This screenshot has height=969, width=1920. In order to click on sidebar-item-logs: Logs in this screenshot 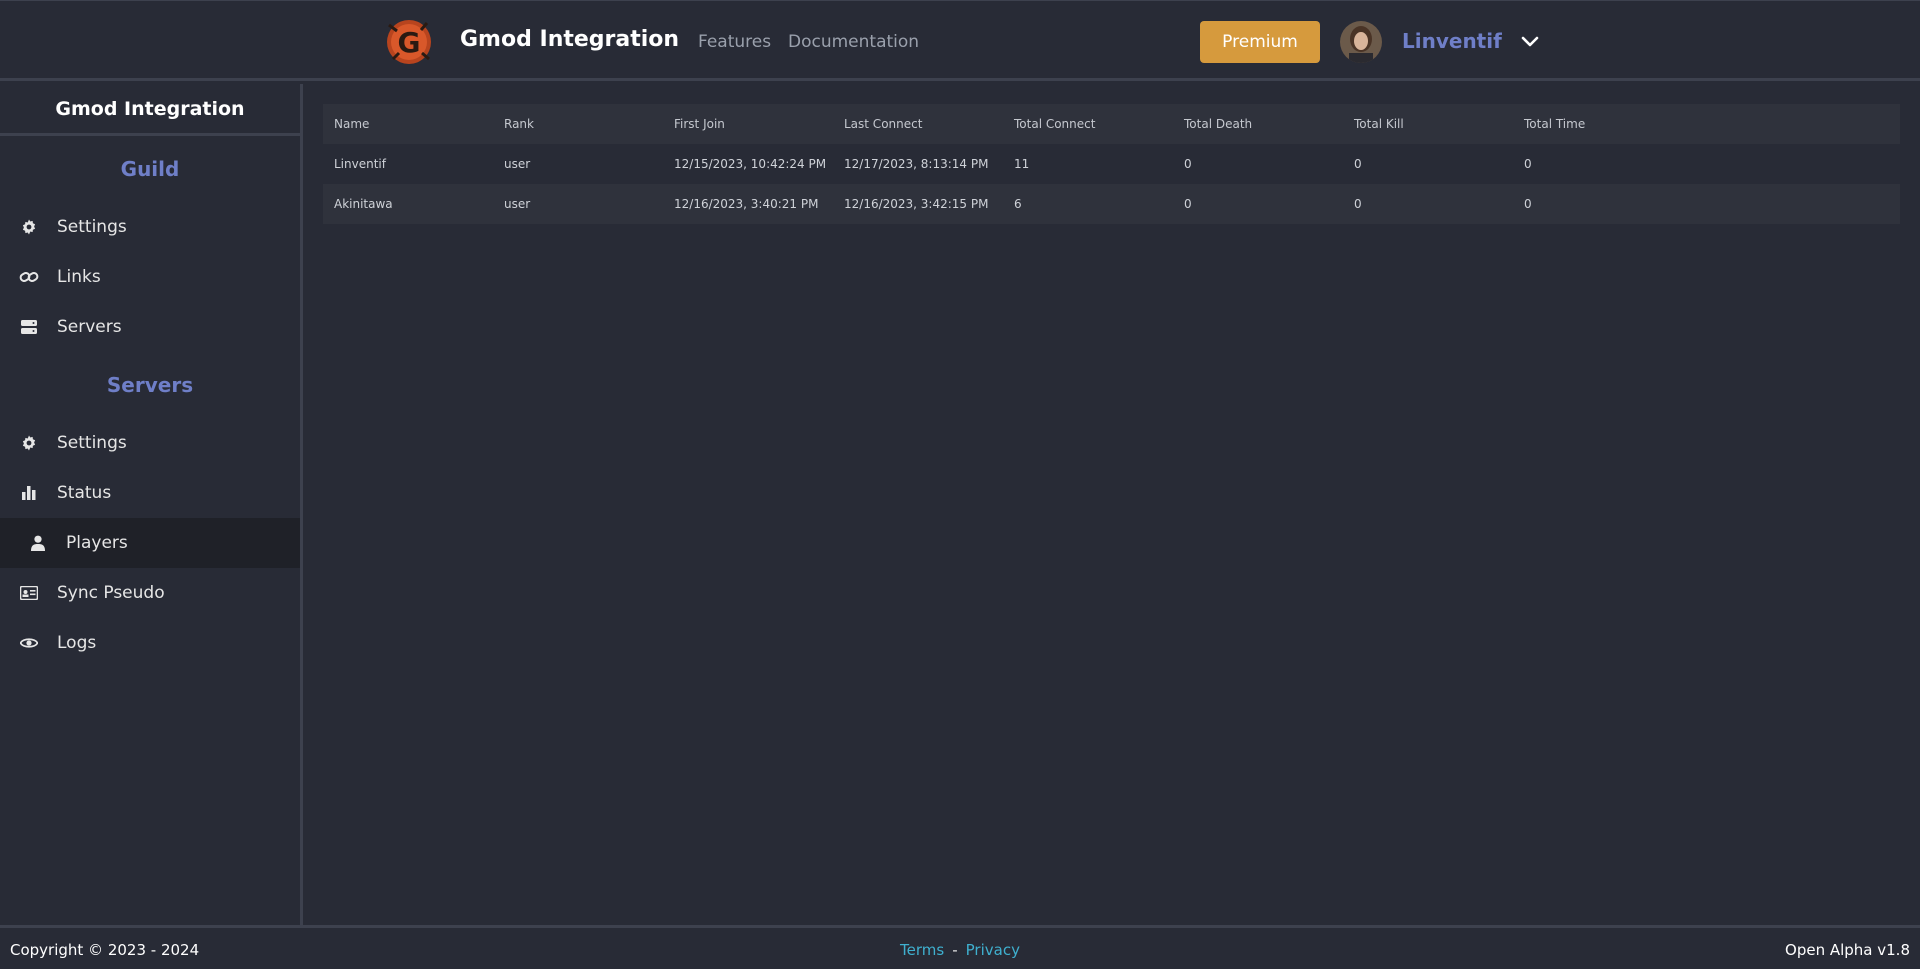, I will do `click(150, 643)`.